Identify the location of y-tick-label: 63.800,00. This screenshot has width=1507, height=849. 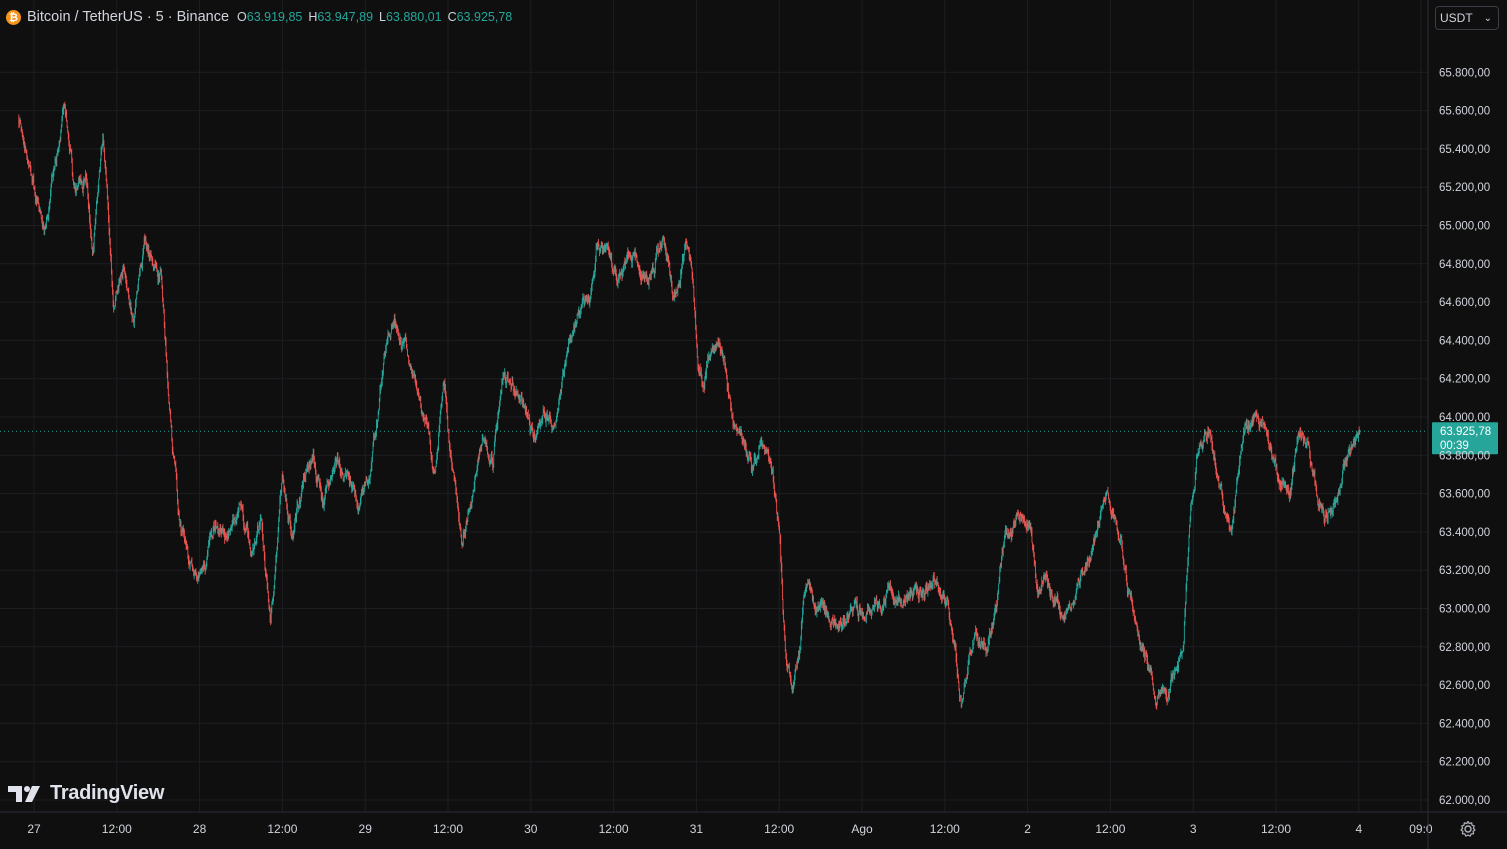
(1464, 456).